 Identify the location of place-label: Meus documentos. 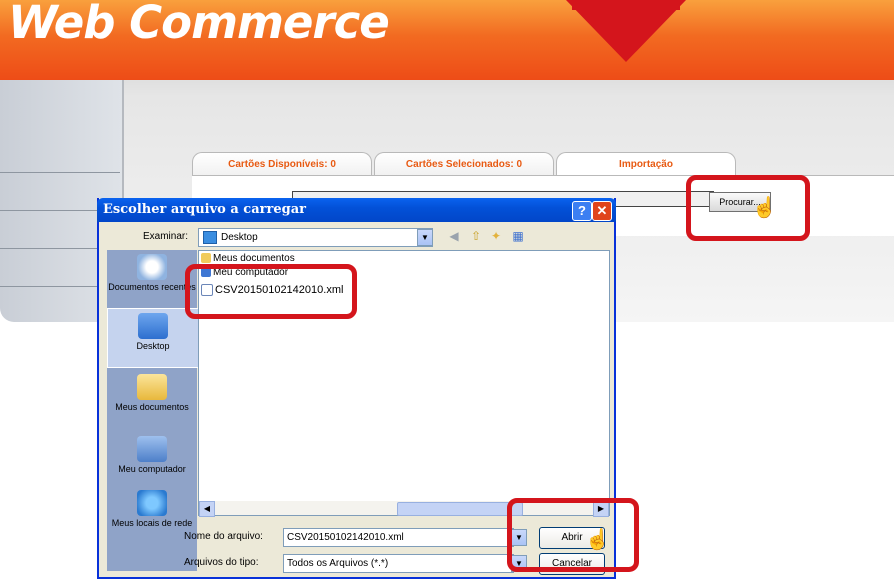
(152, 407).